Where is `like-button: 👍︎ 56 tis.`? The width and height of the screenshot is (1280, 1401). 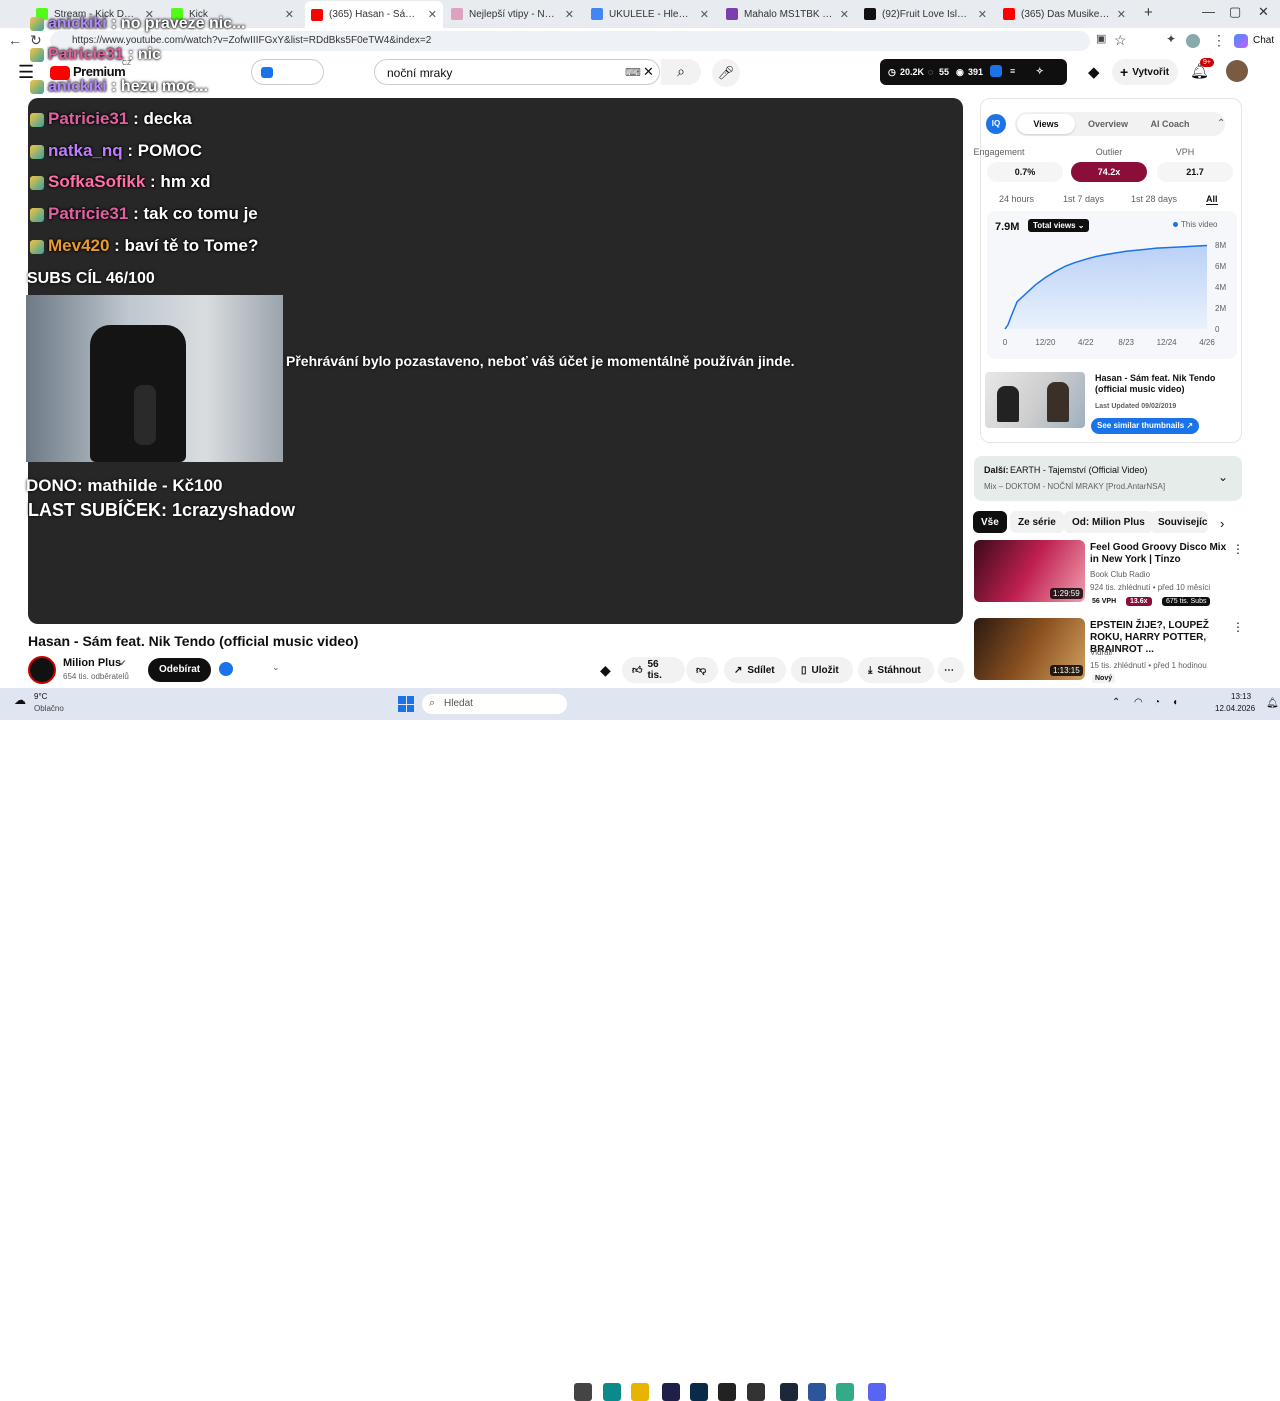 like-button: 👍︎ 56 tis. is located at coordinates (653, 670).